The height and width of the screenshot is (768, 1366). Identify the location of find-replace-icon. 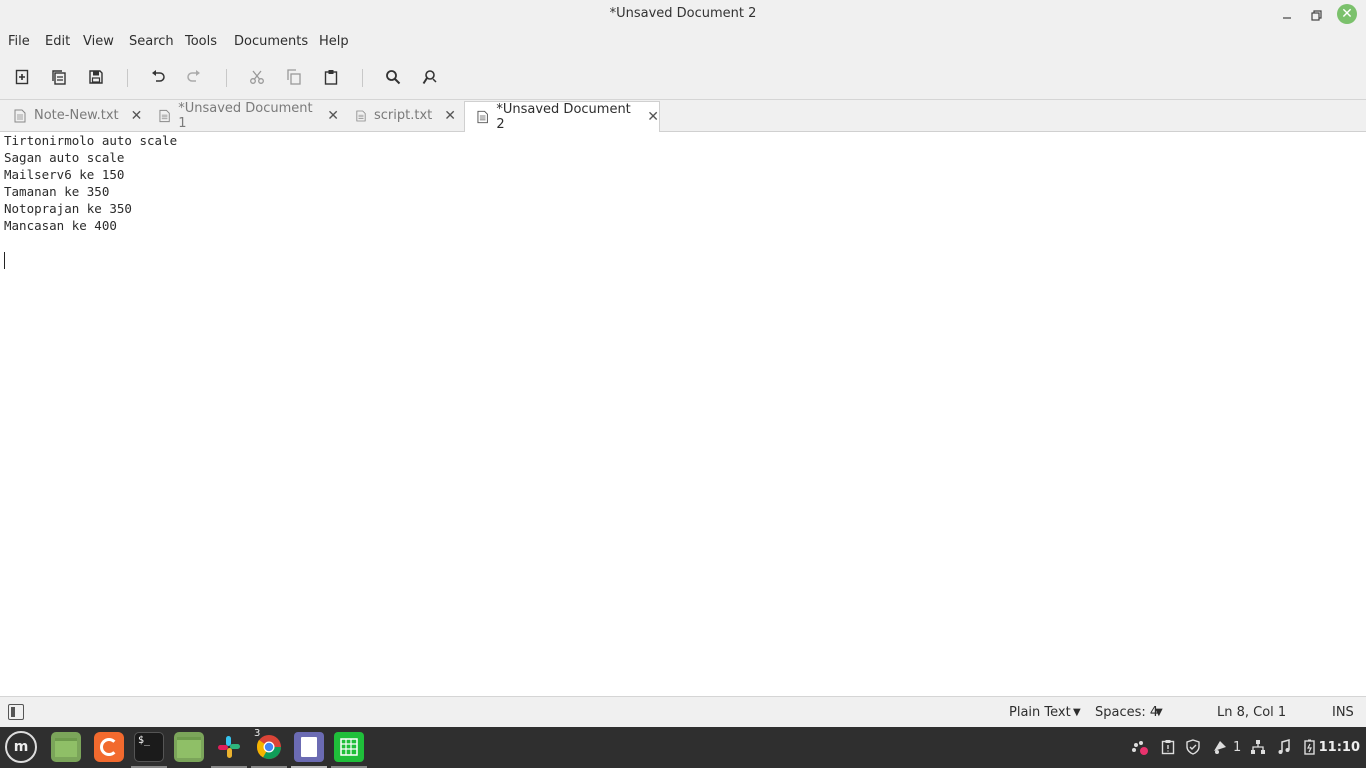
(429, 77).